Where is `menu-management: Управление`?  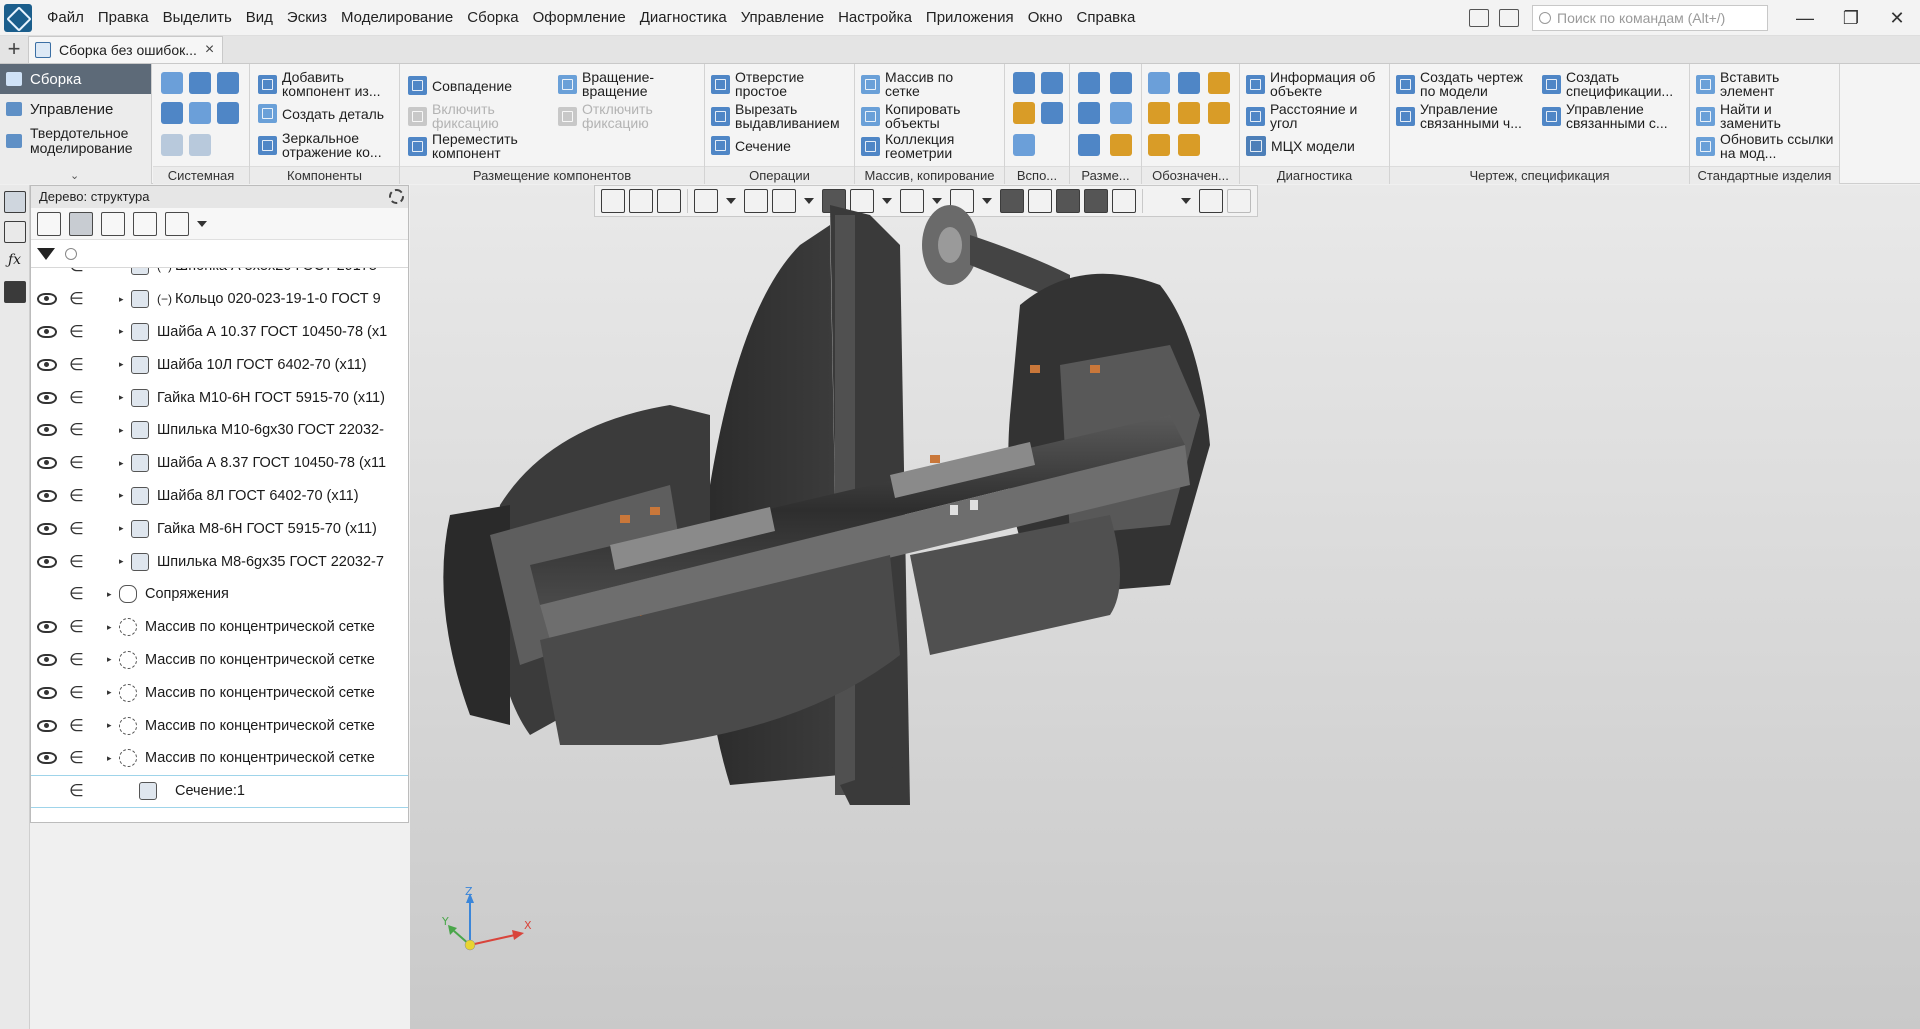 menu-management: Управление is located at coordinates (782, 18).